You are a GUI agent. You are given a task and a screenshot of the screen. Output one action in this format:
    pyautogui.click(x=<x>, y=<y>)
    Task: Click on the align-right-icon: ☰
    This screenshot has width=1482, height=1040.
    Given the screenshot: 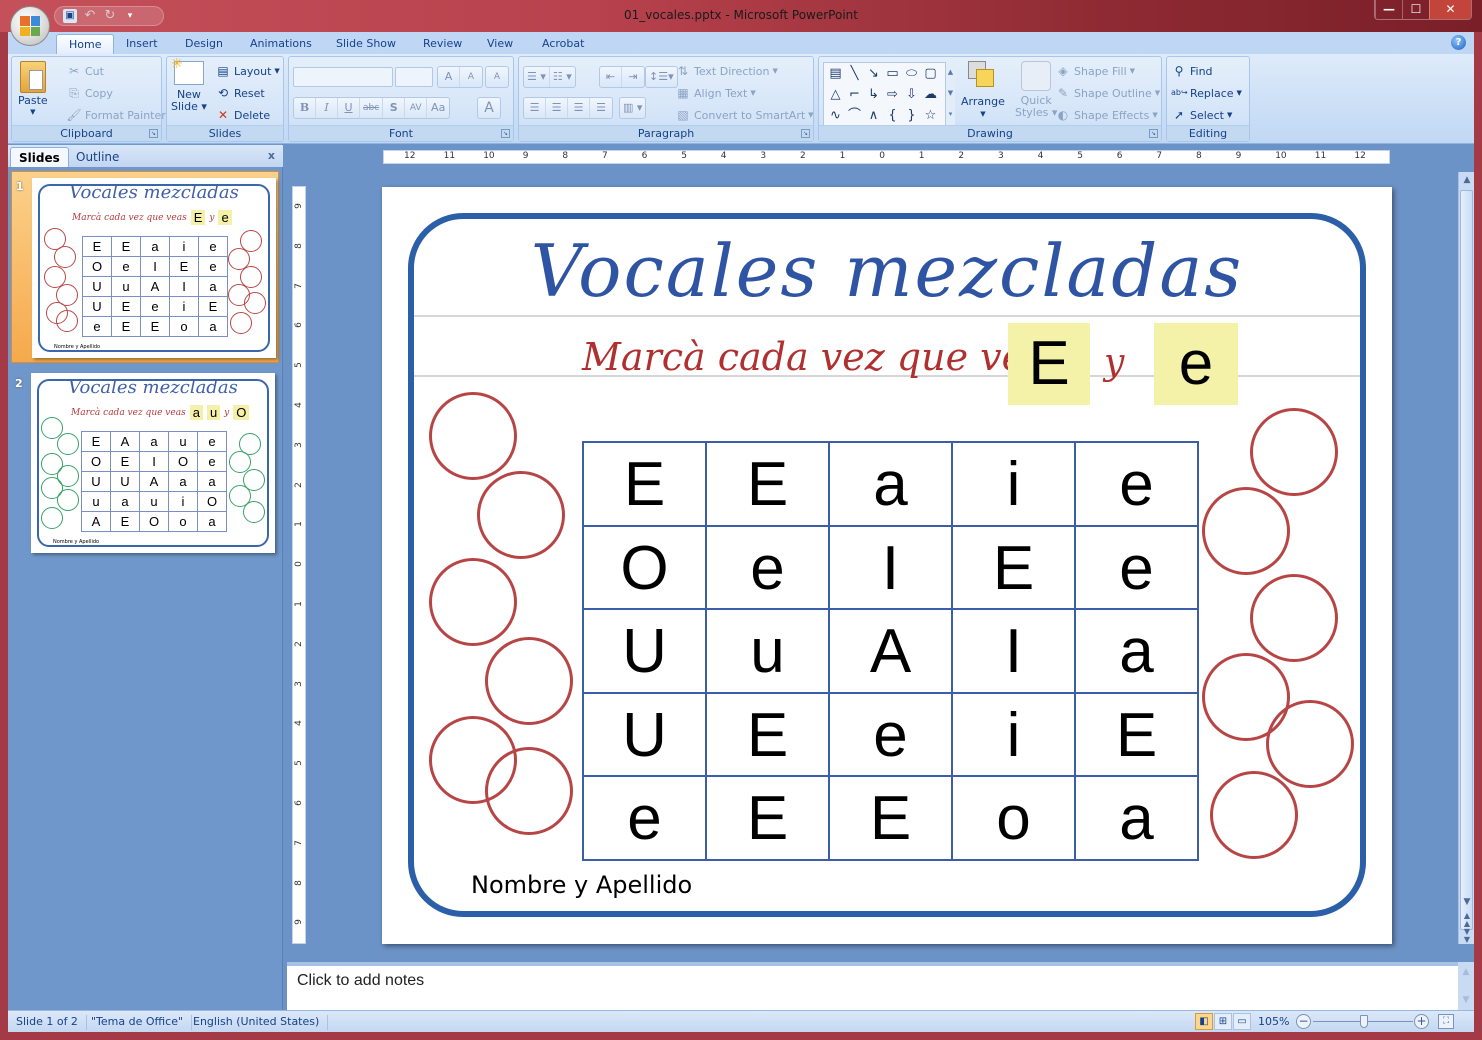 What is the action you would take?
    pyautogui.click(x=579, y=108)
    